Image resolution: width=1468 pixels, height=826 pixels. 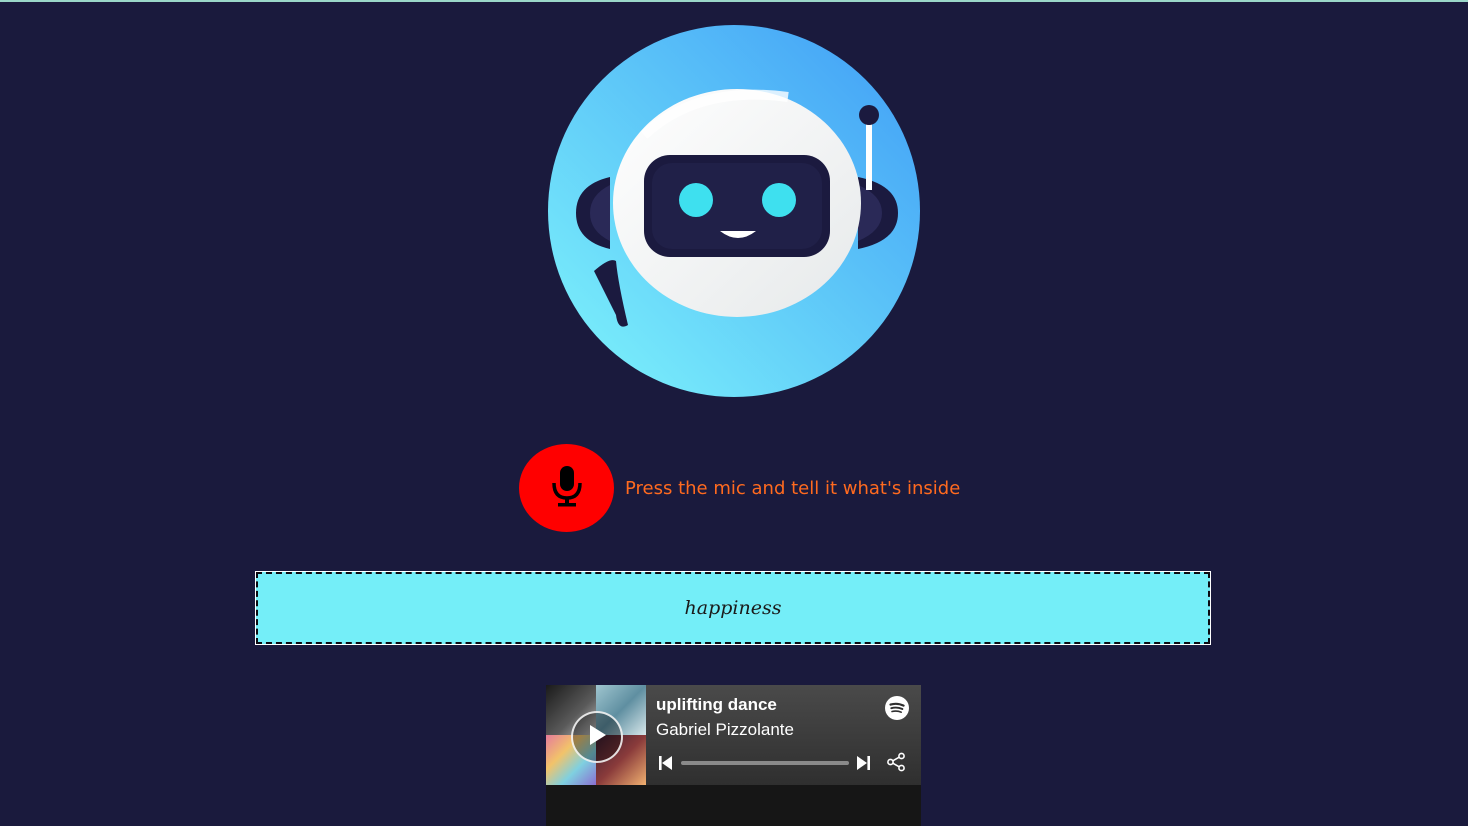 I want to click on spotify-icon, so click(x=897, y=708).